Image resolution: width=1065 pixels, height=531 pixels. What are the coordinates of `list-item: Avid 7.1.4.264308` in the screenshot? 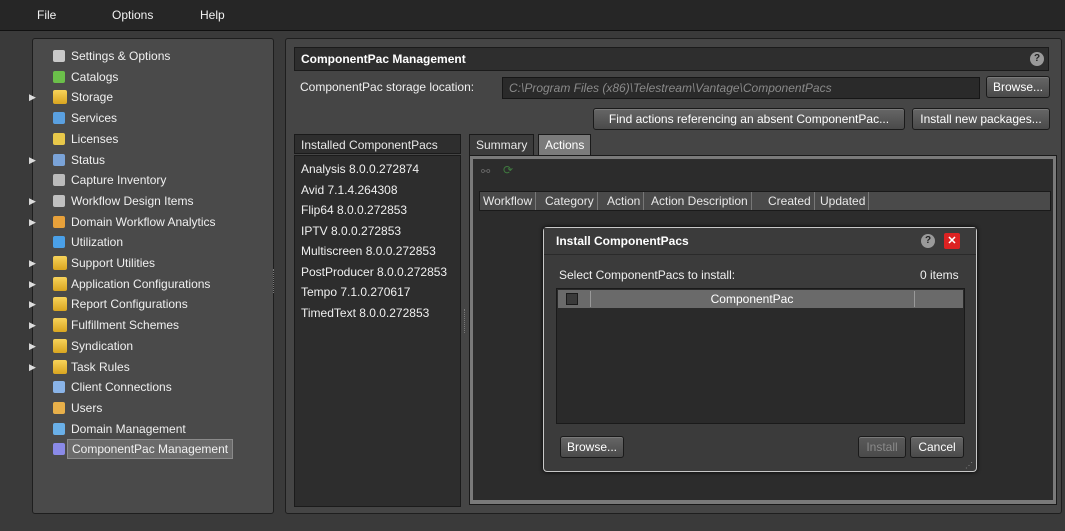 It's located at (349, 190).